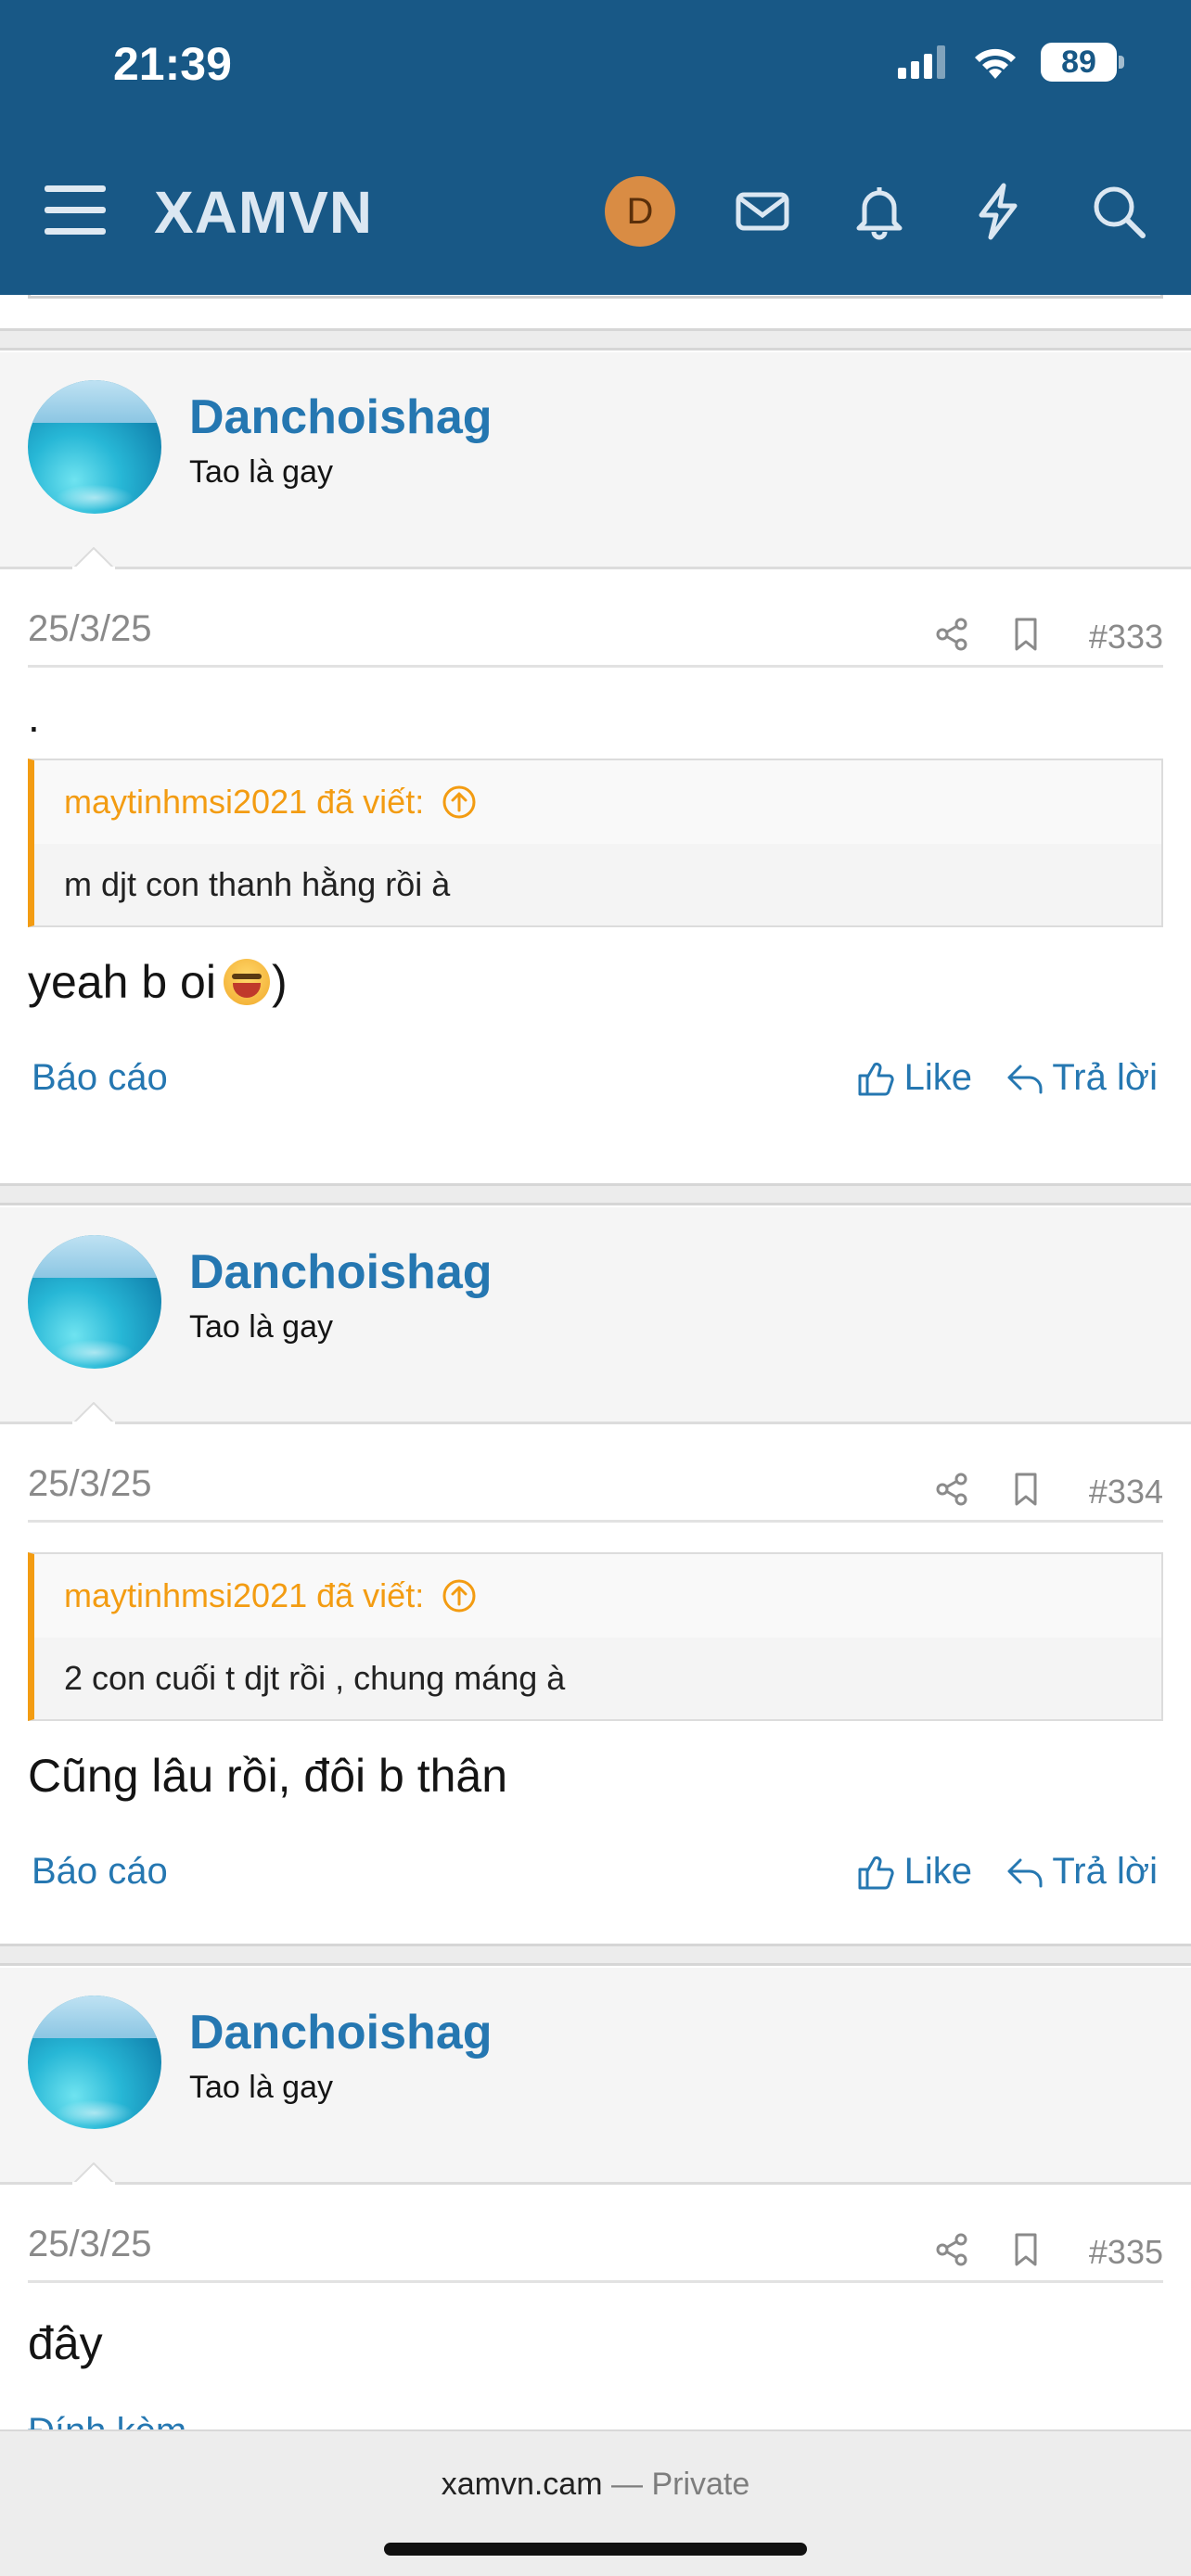 The height and width of the screenshot is (2576, 1191). I want to click on post-body: đây, so click(595, 2343).